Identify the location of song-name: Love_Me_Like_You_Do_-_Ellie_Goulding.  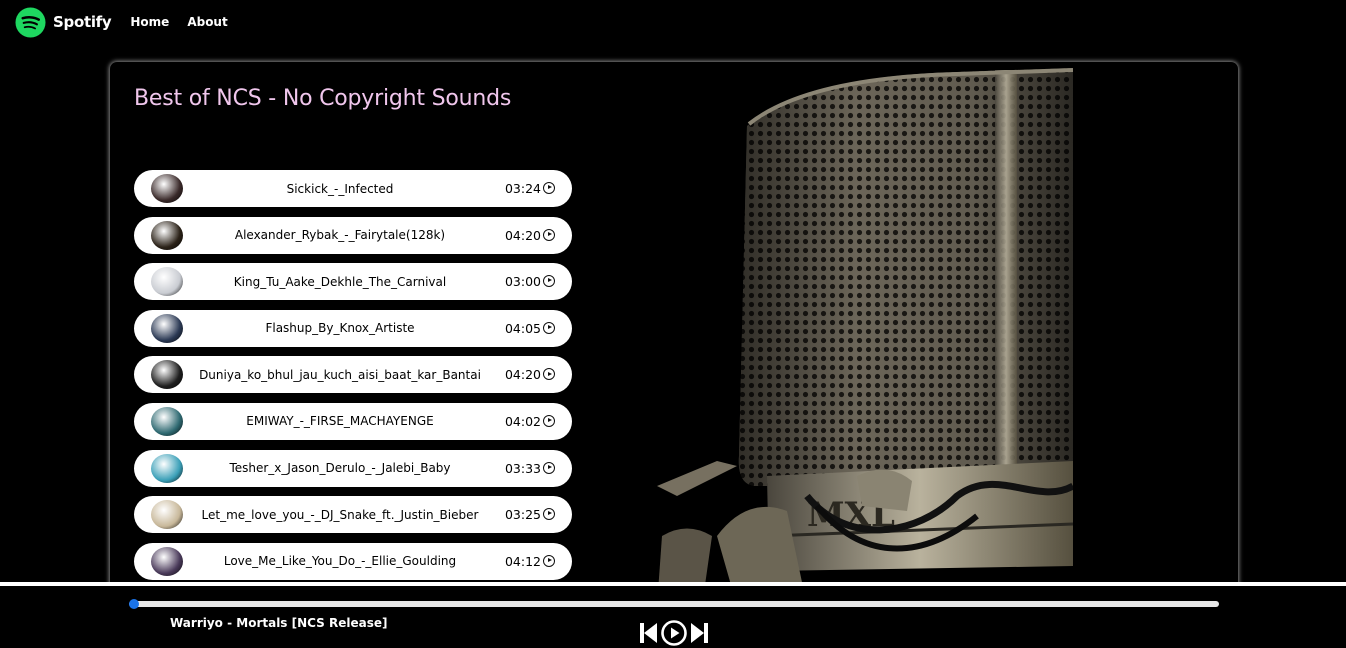
(340, 561).